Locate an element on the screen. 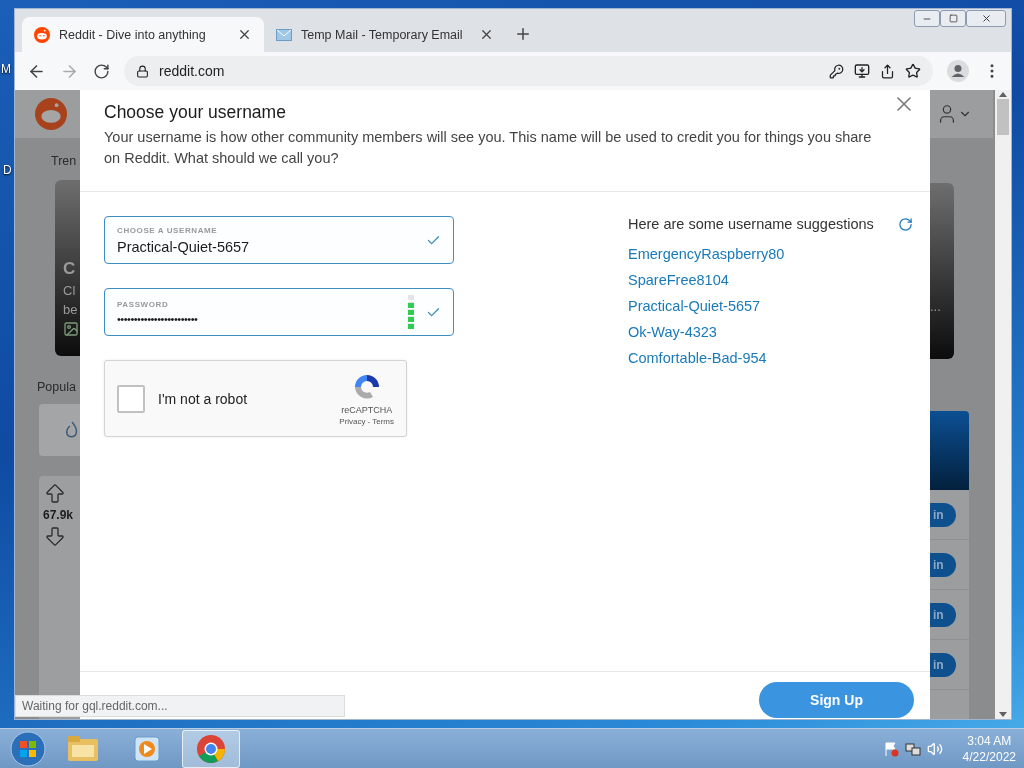 Image resolution: width=1024 pixels, height=768 pixels. bookmark-star-icon is located at coordinates (913, 71).